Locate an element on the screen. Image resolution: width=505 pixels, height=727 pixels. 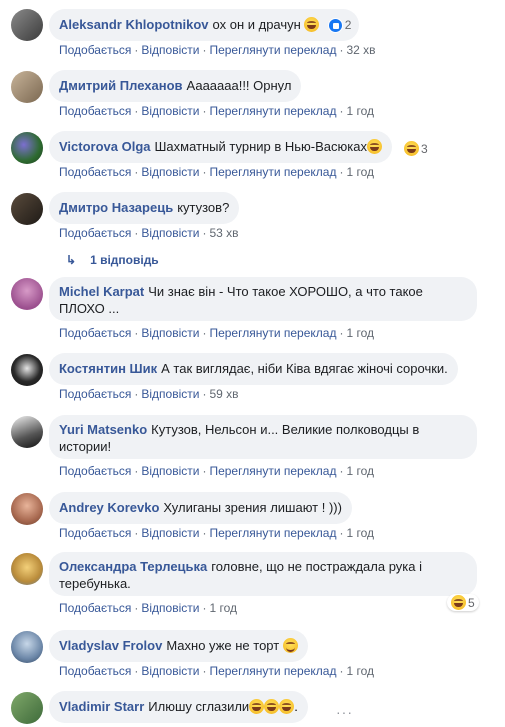
comment-text: Шахматный турнир в Нью-Васюках is located at coordinates (260, 146).